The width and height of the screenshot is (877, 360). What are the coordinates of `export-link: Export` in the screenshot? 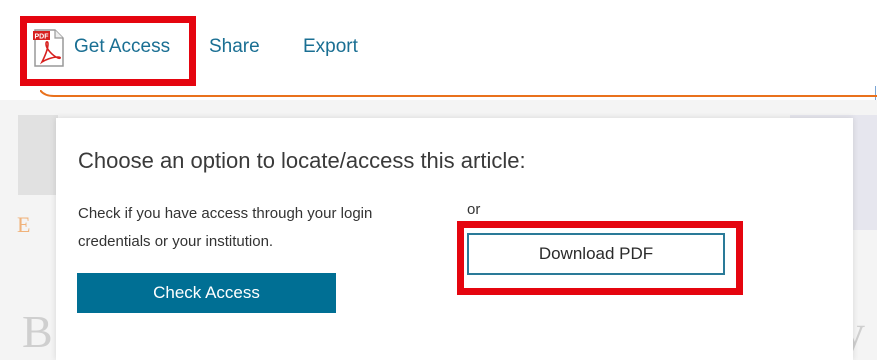 It's located at (330, 47).